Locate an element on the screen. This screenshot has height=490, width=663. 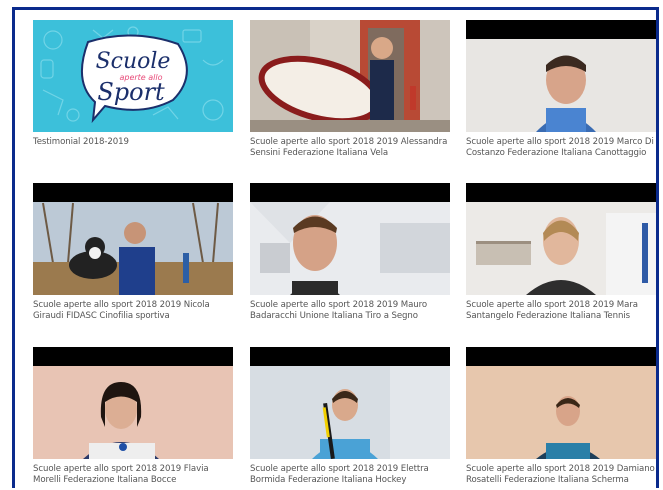
svg-text: Sport is located at coordinates (131, 92).